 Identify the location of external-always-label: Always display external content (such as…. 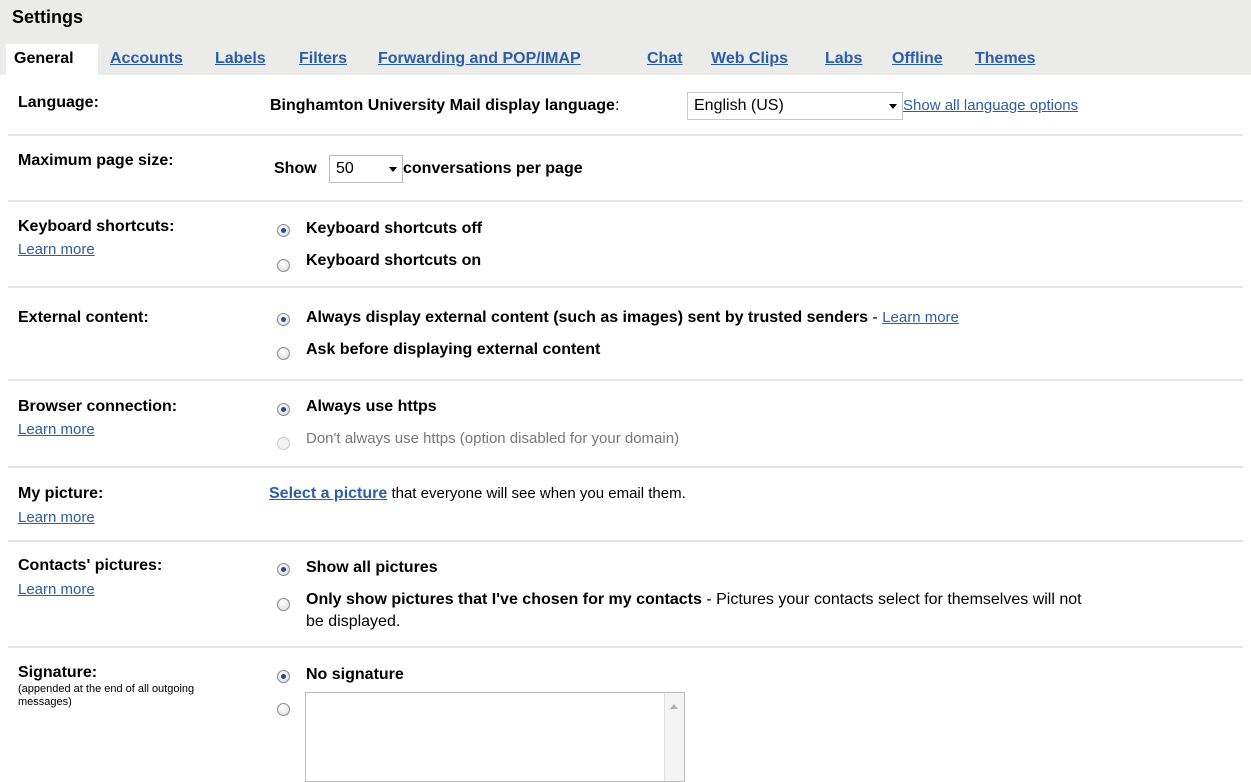
(632, 317).